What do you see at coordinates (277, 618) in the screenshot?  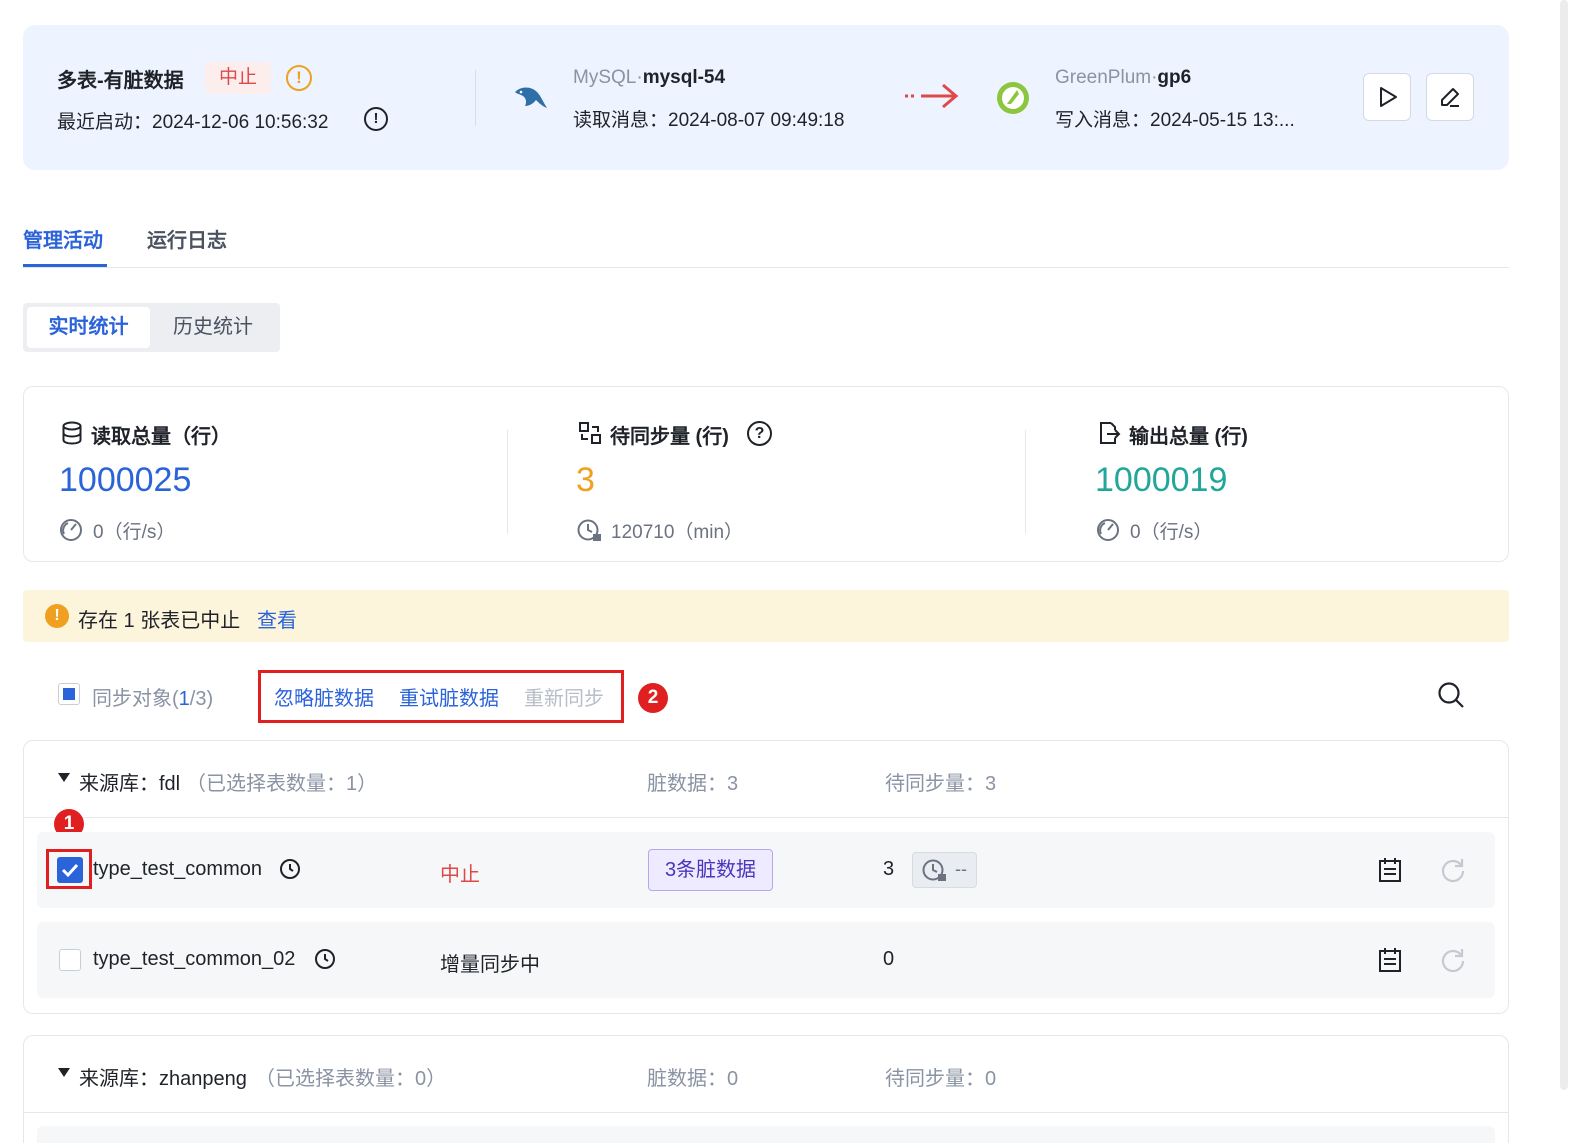 I see `view-link: 查看` at bounding box center [277, 618].